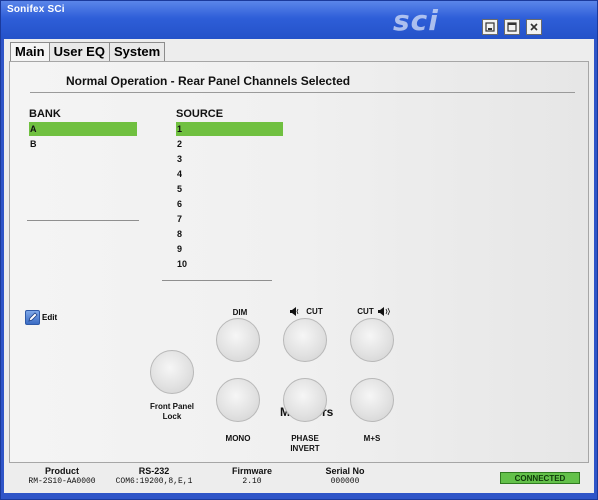  What do you see at coordinates (365, 311) in the screenshot?
I see `cut-right-text: CUT` at bounding box center [365, 311].